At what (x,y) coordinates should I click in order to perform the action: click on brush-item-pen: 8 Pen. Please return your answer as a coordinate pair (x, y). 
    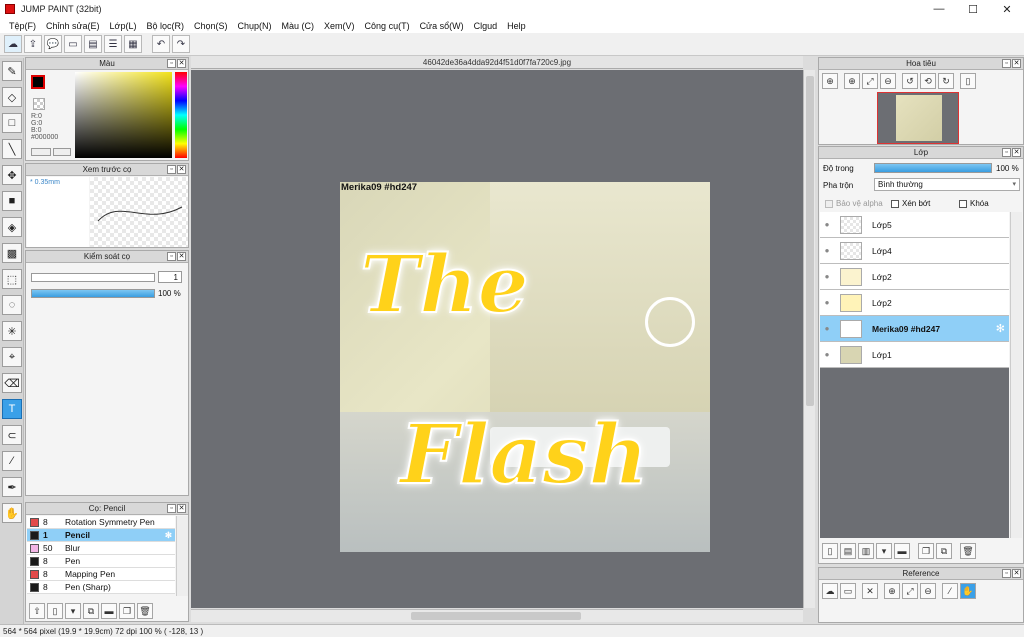
    Looking at the image, I should click on (101, 561).